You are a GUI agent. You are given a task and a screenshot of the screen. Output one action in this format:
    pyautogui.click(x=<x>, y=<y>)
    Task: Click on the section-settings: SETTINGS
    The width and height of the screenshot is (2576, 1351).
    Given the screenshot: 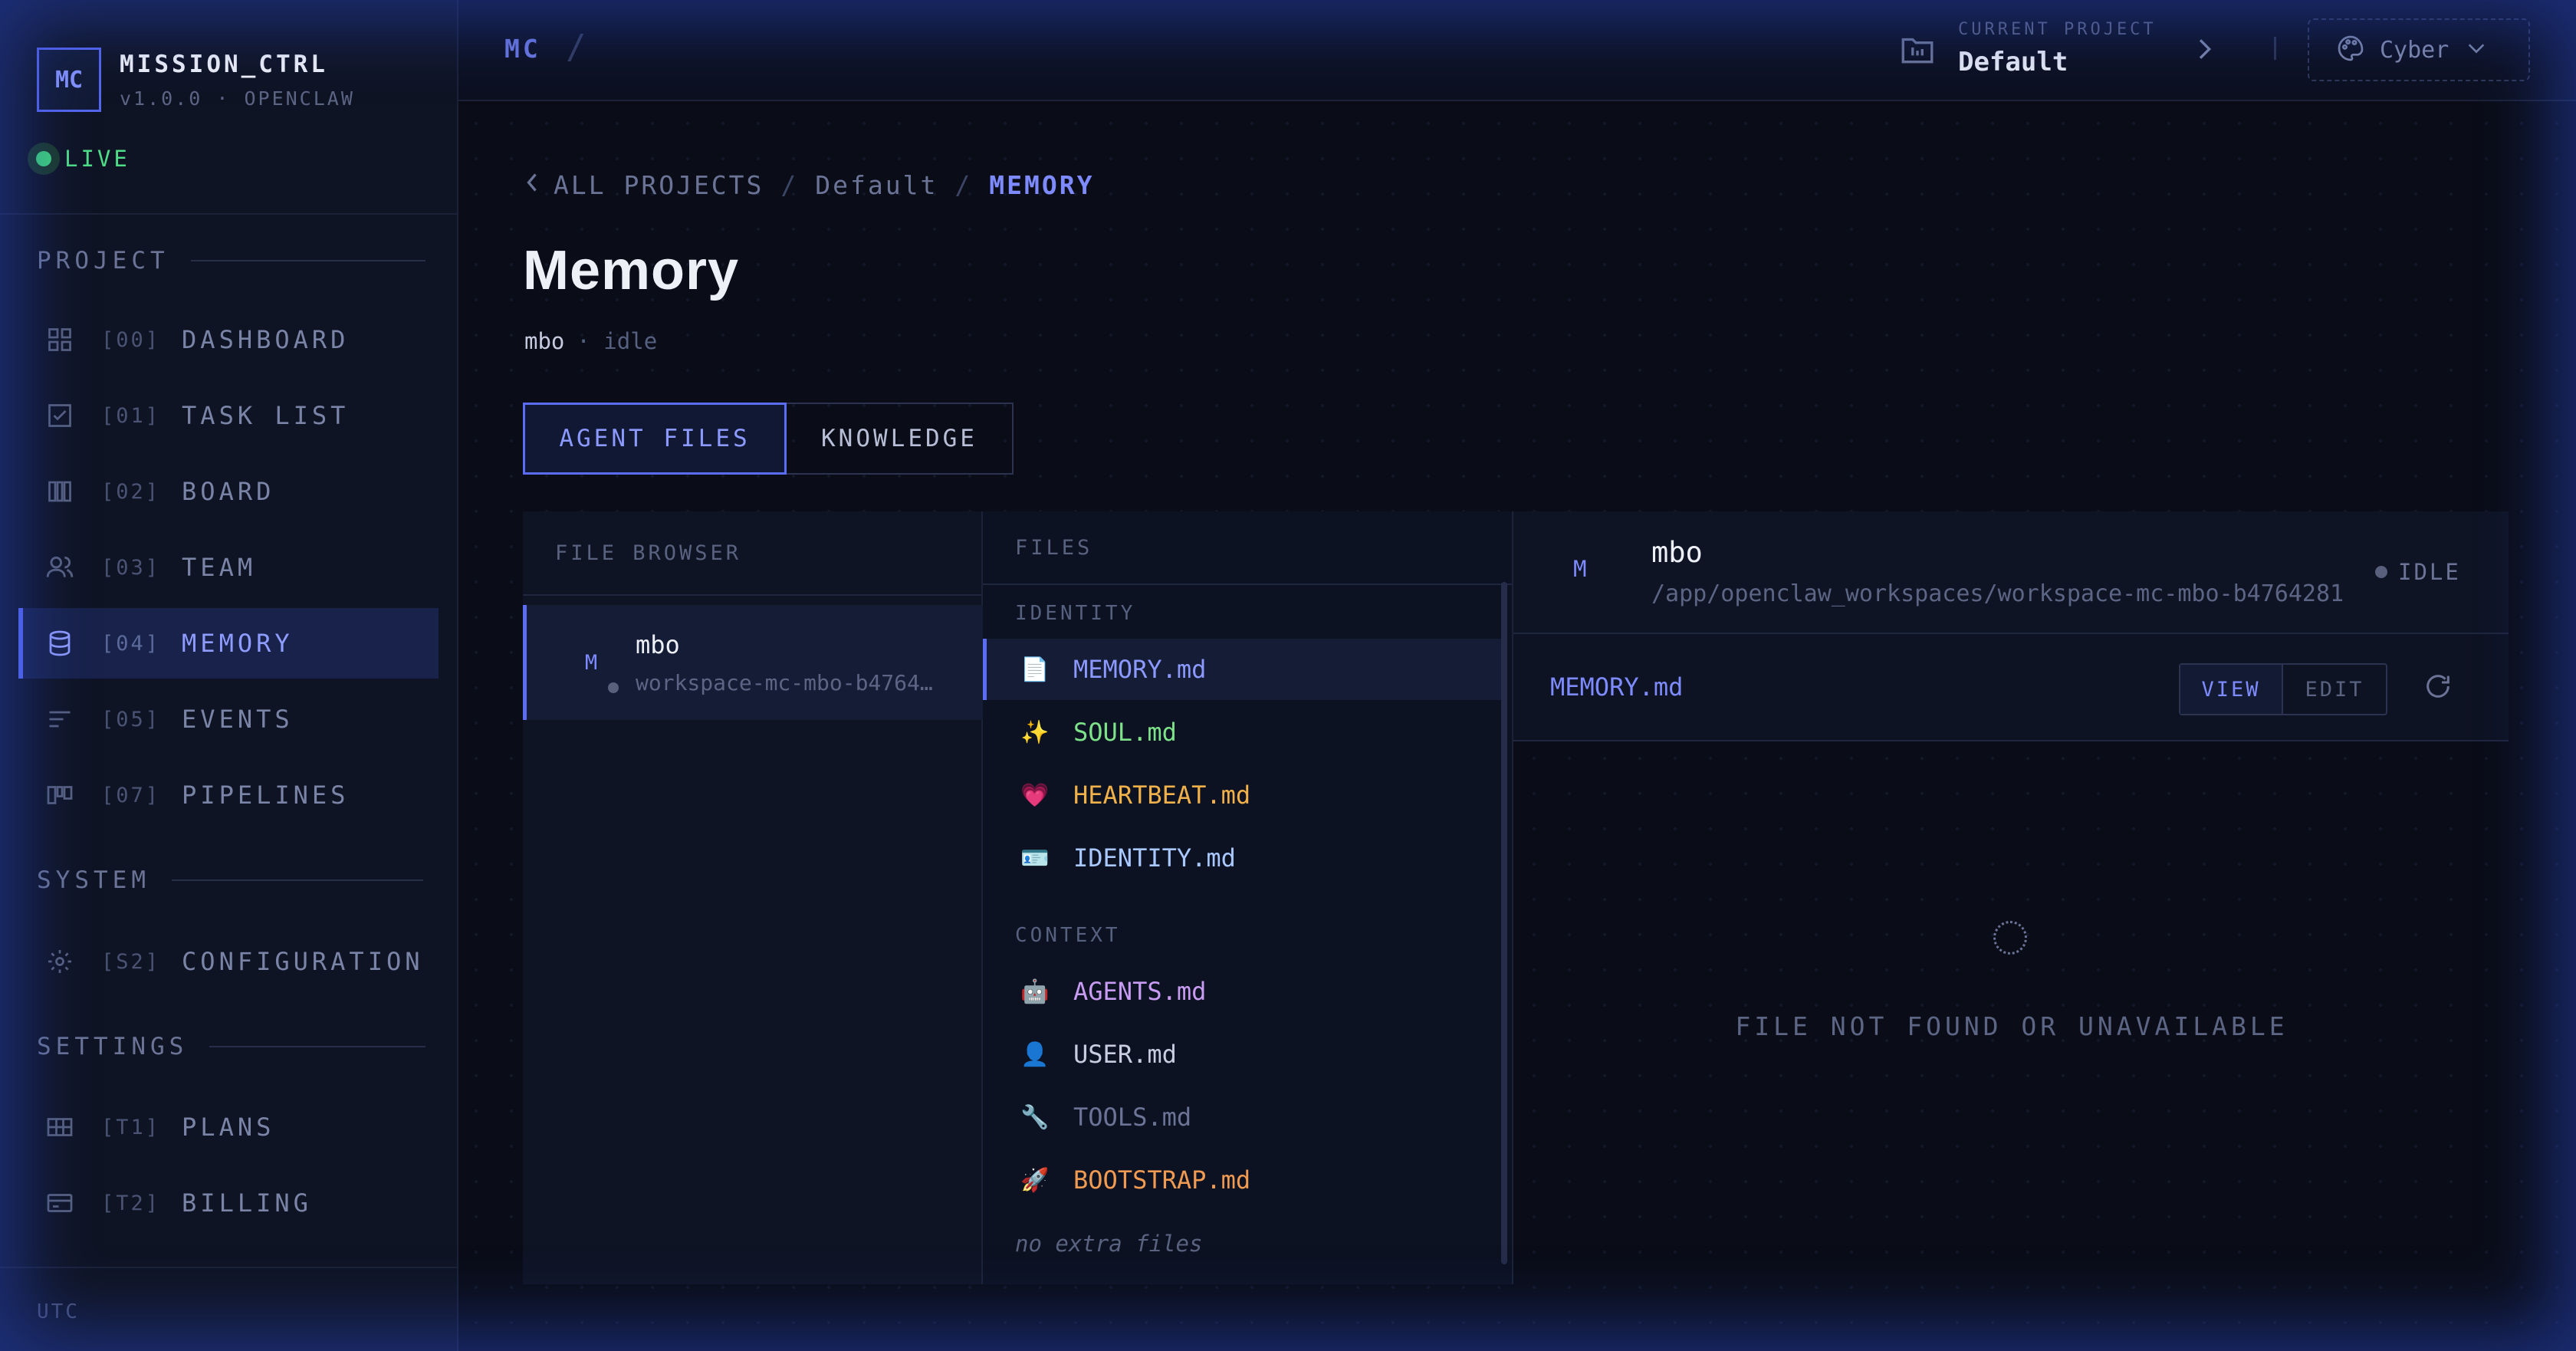 What is the action you would take?
    pyautogui.click(x=232, y=1046)
    